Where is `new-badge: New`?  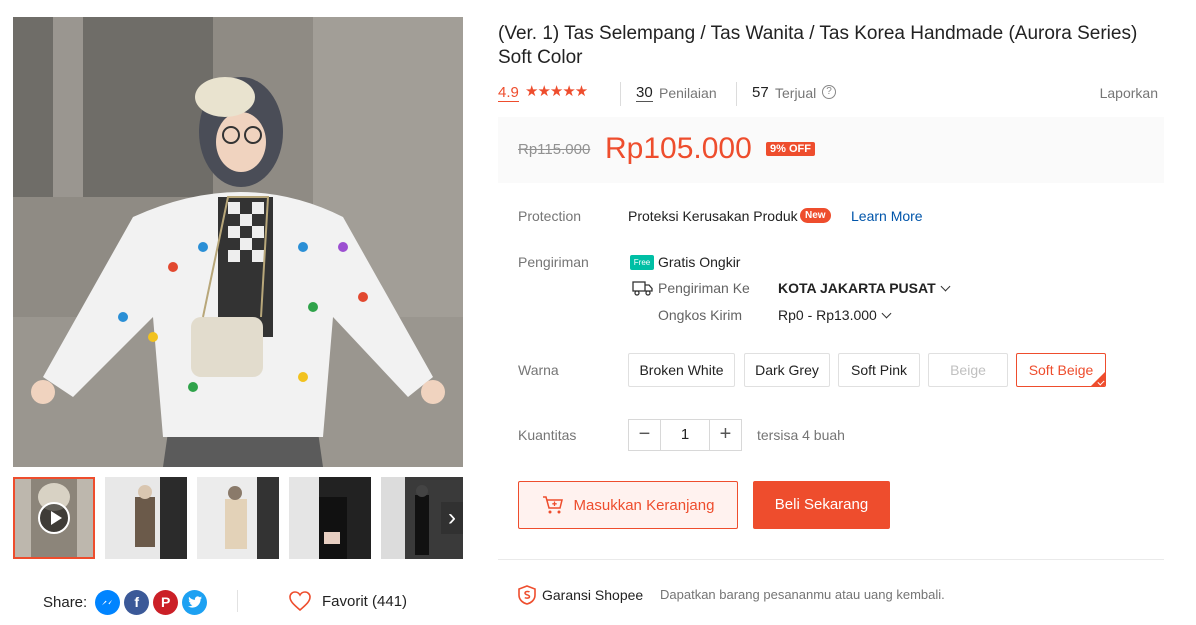 new-badge: New is located at coordinates (815, 215).